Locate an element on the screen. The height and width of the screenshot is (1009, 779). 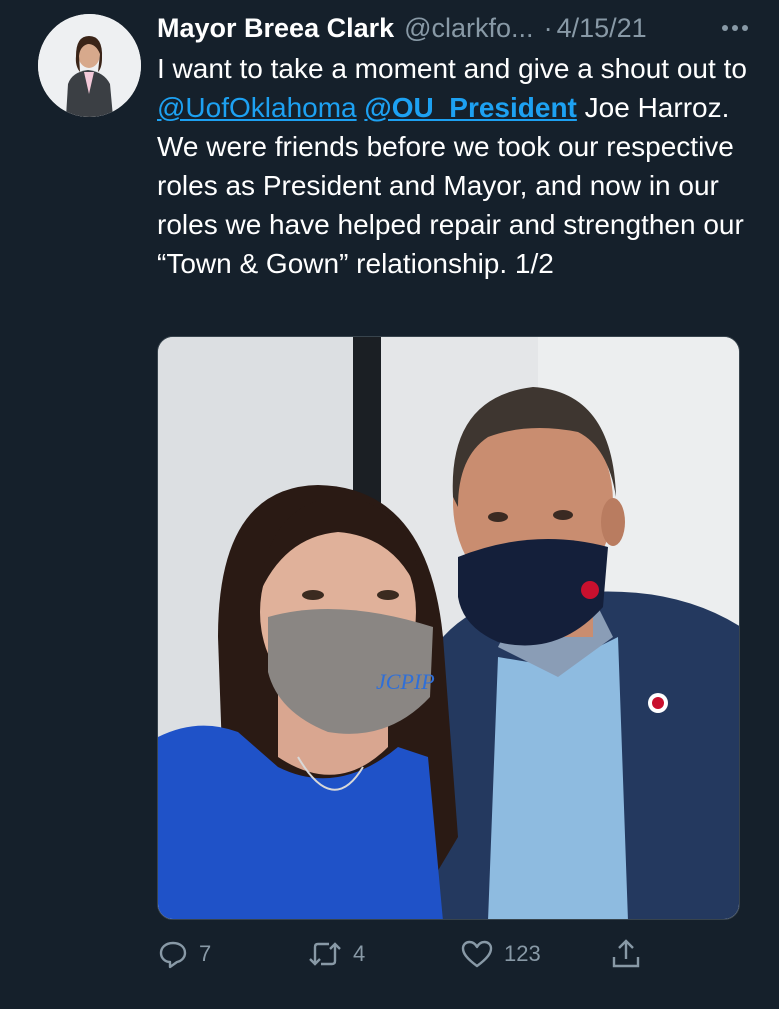
tweet-header: Mayor Breea Clark @clarkfo... · 4/15/21 is located at coordinates (457, 28).